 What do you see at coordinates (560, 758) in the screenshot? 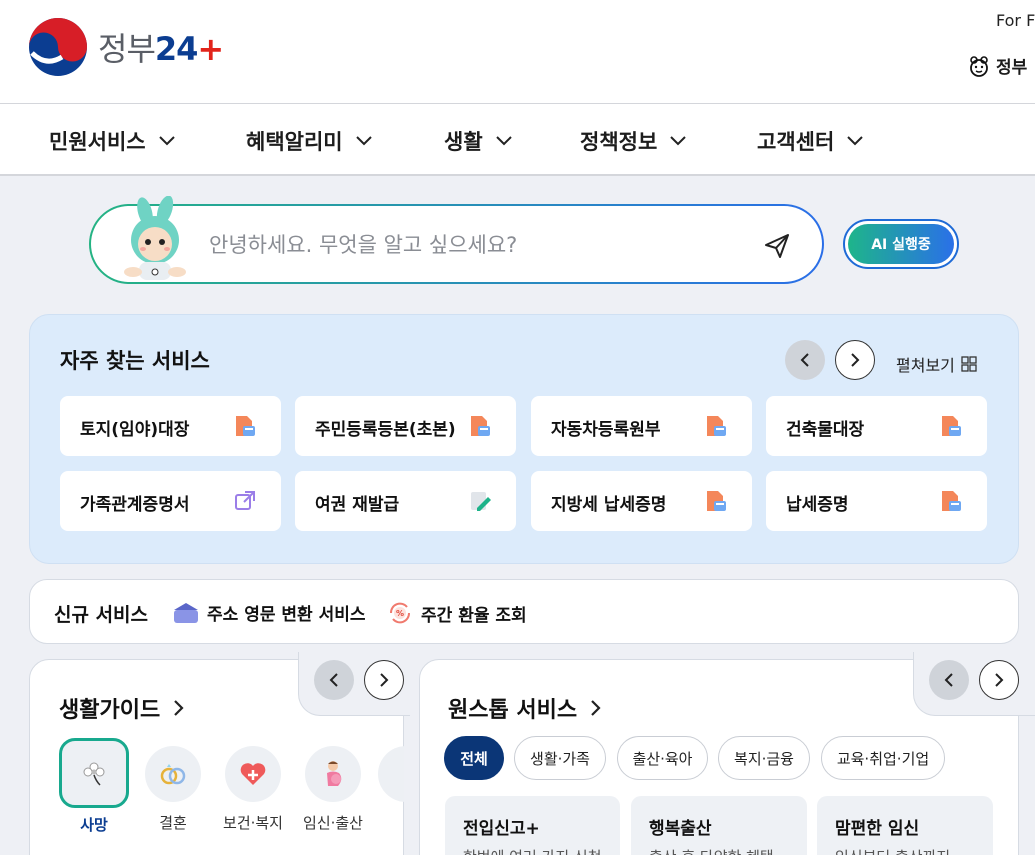
I see `chip-life-family: 생활·가족` at bounding box center [560, 758].